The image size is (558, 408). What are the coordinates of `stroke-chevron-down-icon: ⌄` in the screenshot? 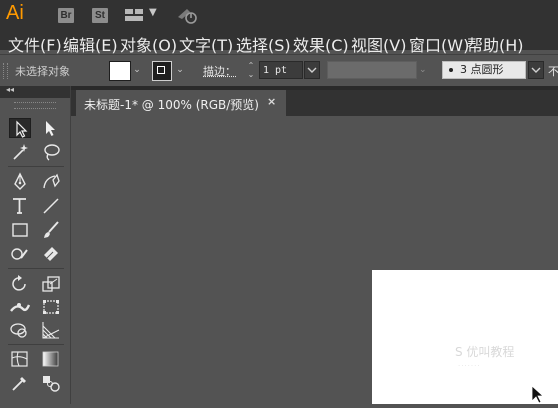 It's located at (180, 70).